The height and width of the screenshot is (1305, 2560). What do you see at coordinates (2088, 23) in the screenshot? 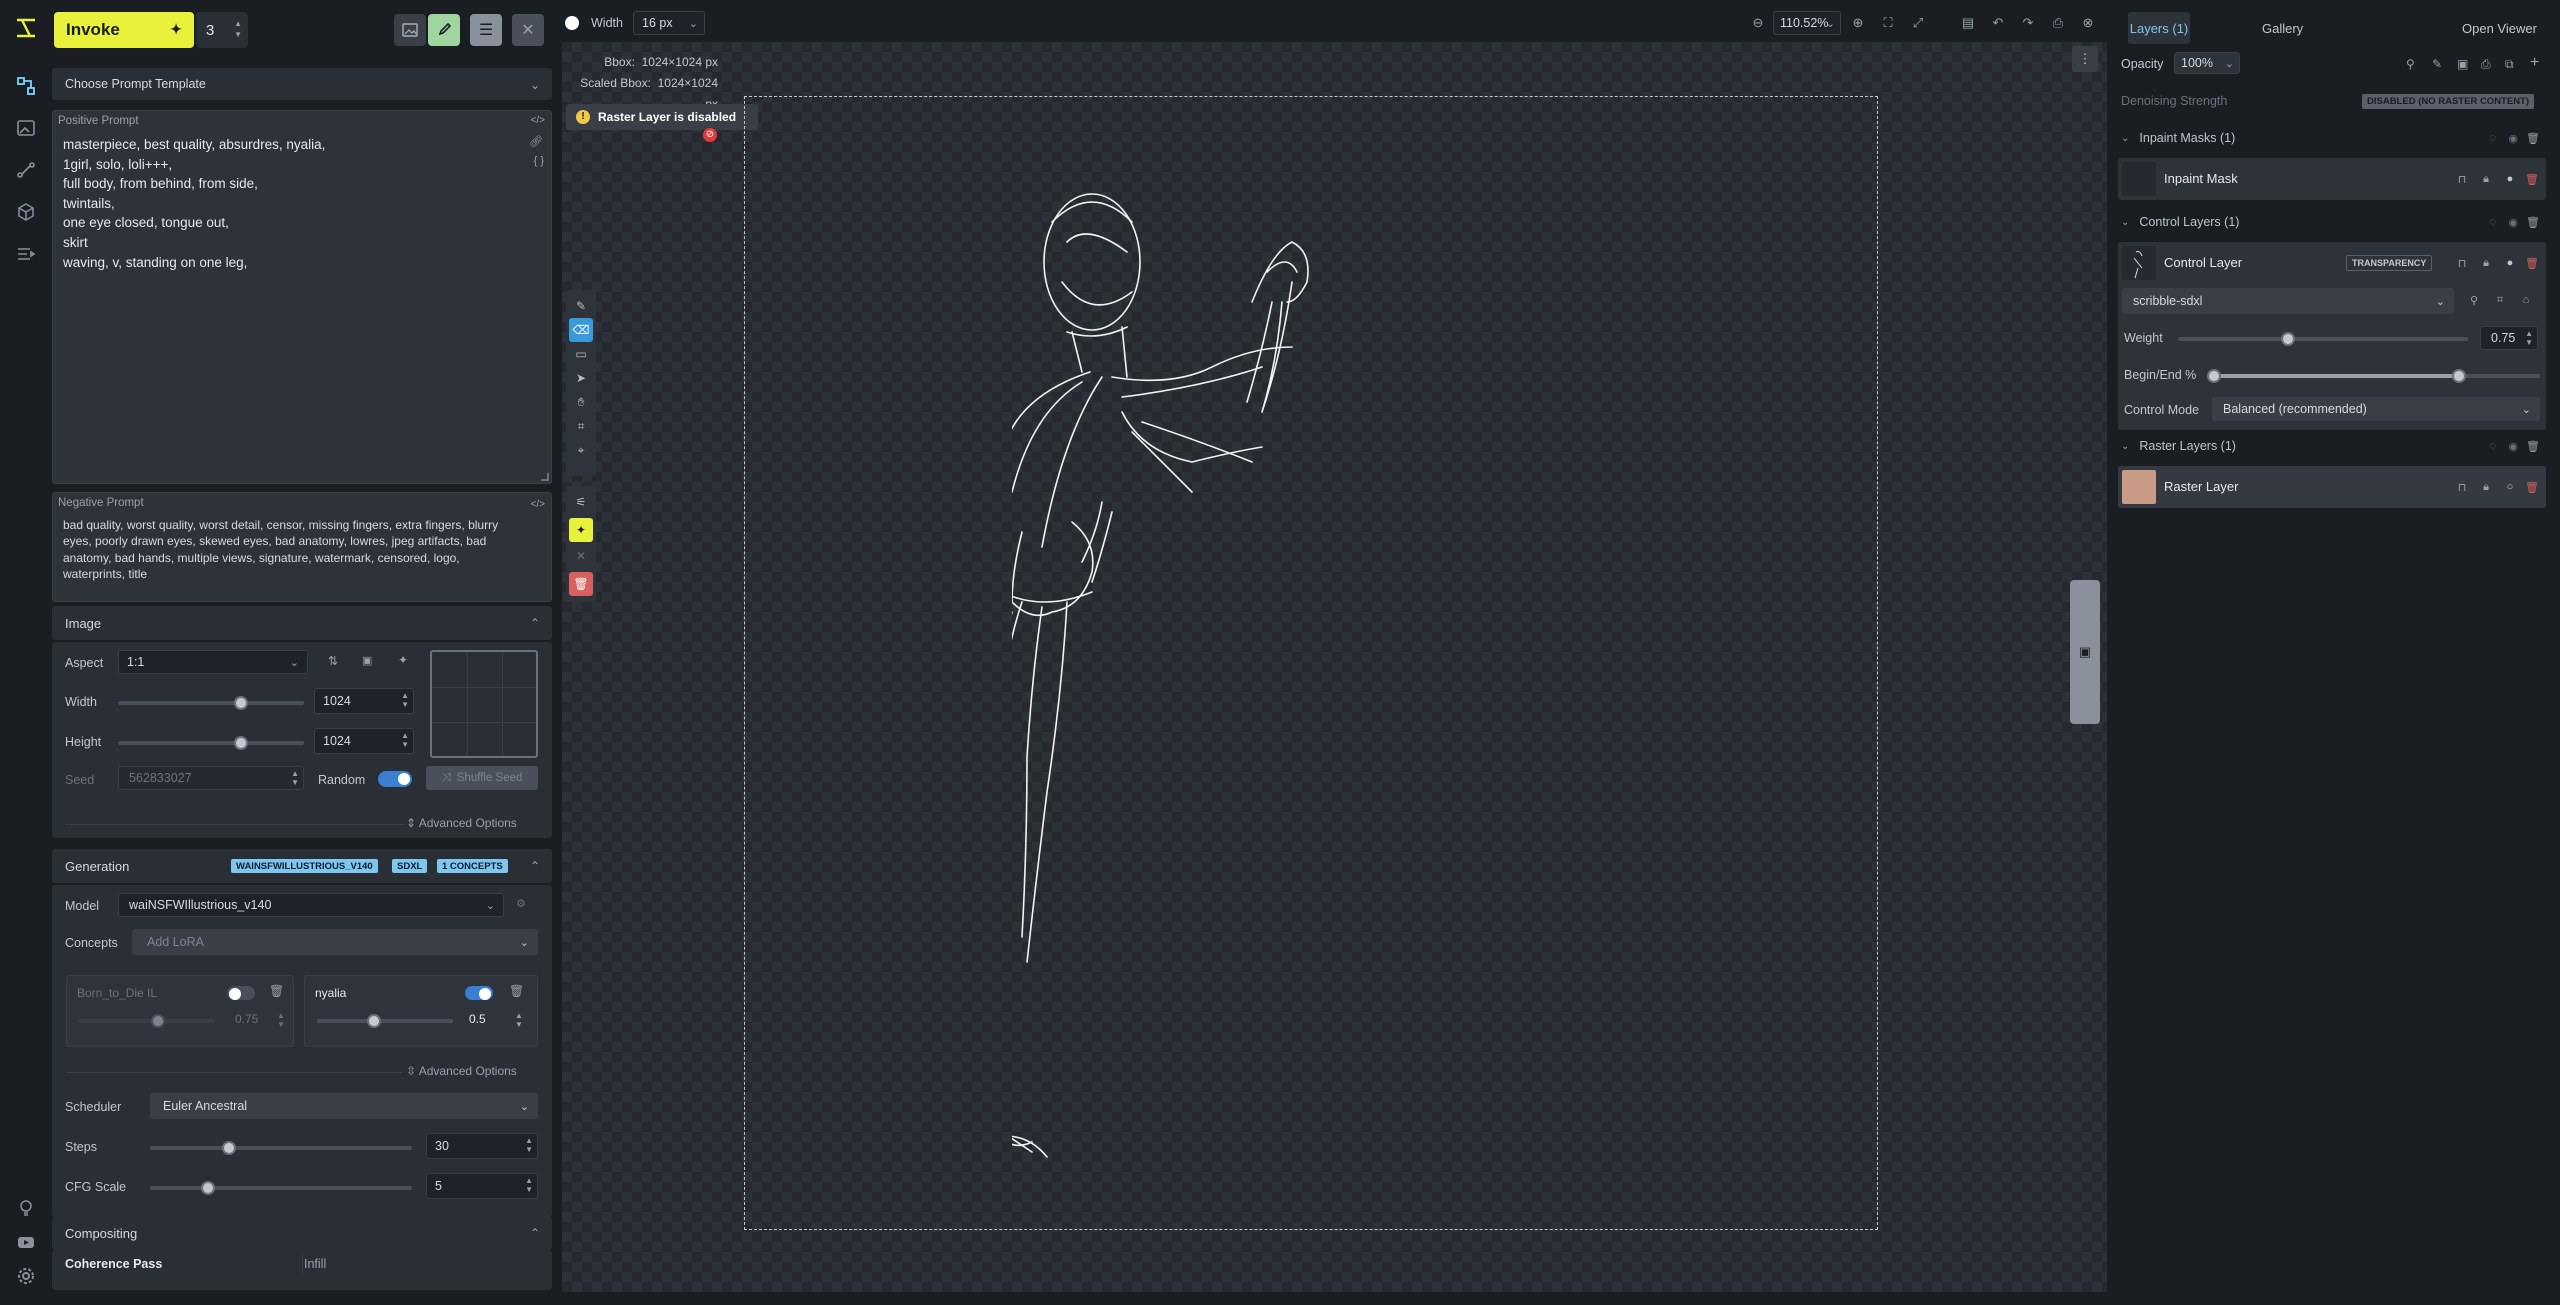
I see `reset-icon: ⊗` at bounding box center [2088, 23].